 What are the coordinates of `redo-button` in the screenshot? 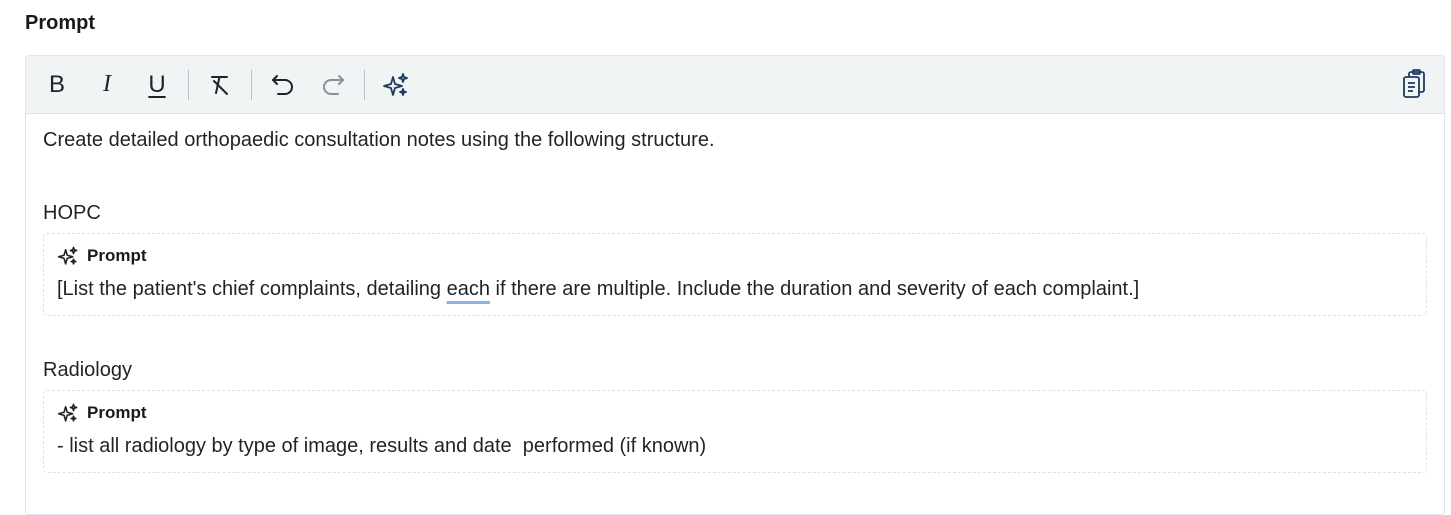 It's located at (333, 85).